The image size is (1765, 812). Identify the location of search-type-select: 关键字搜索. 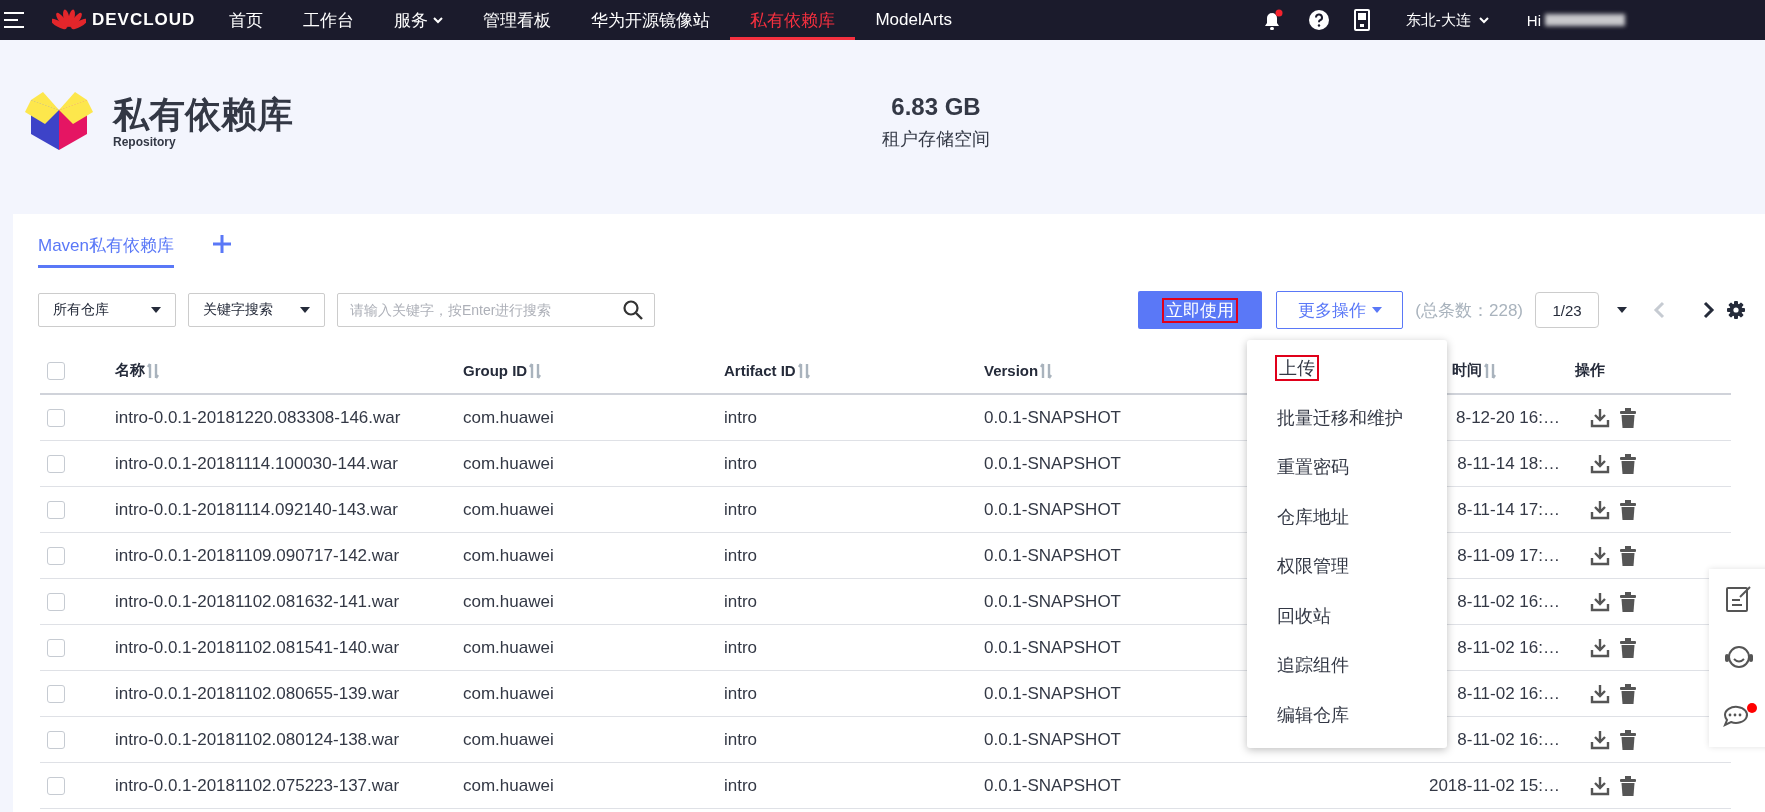
(256, 310).